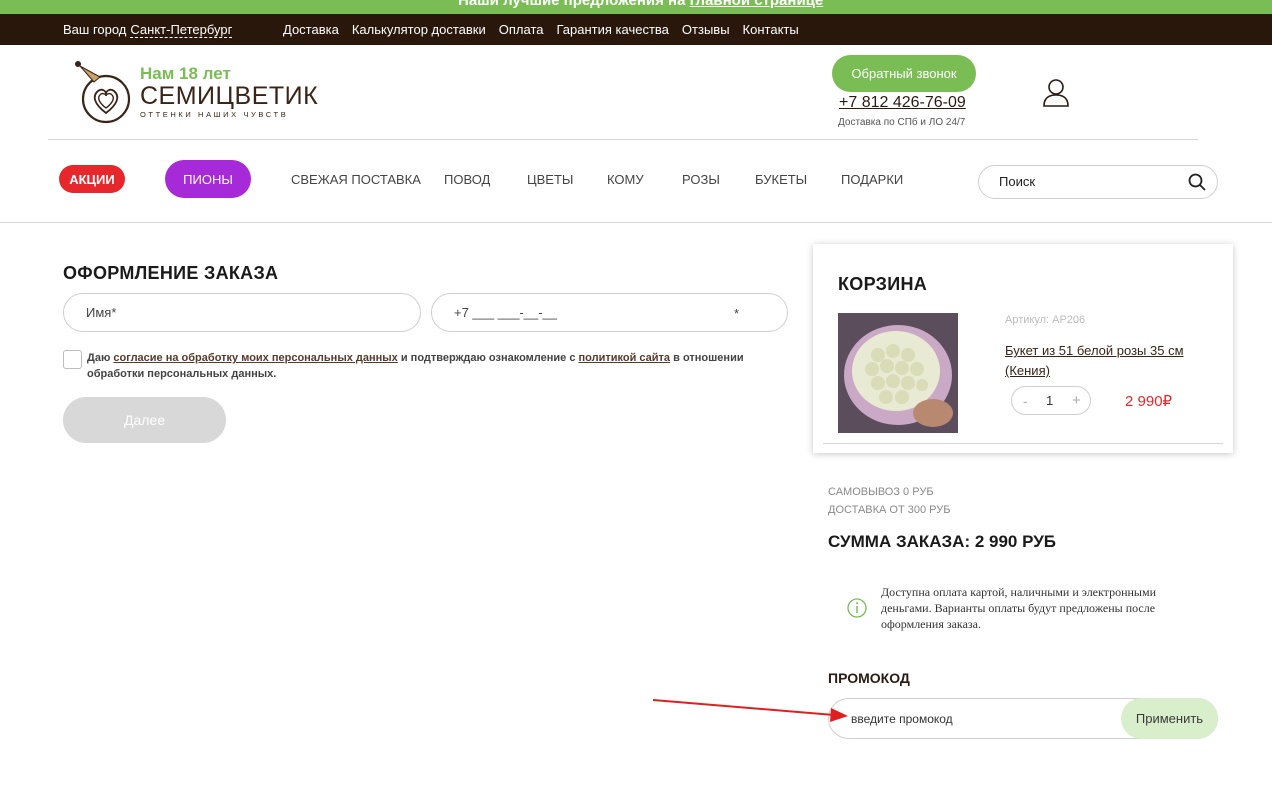  Describe the element at coordinates (701, 179) in the screenshot. I see `nav-roses: РОЗЫ` at that location.